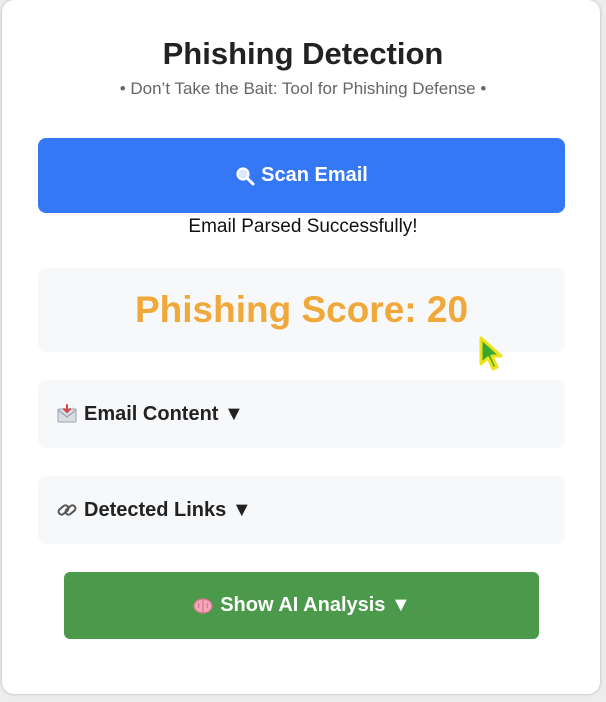 This screenshot has height=702, width=606. What do you see at coordinates (245, 176) in the screenshot?
I see `magnifier-icon` at bounding box center [245, 176].